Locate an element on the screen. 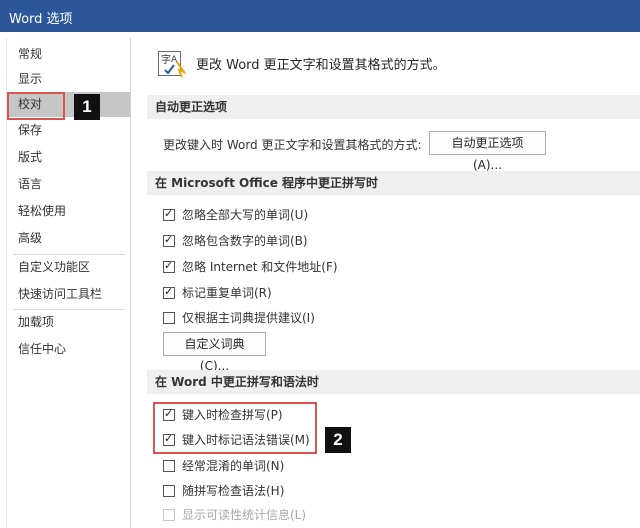  annotation-marker-2: 2 is located at coordinates (338, 440).